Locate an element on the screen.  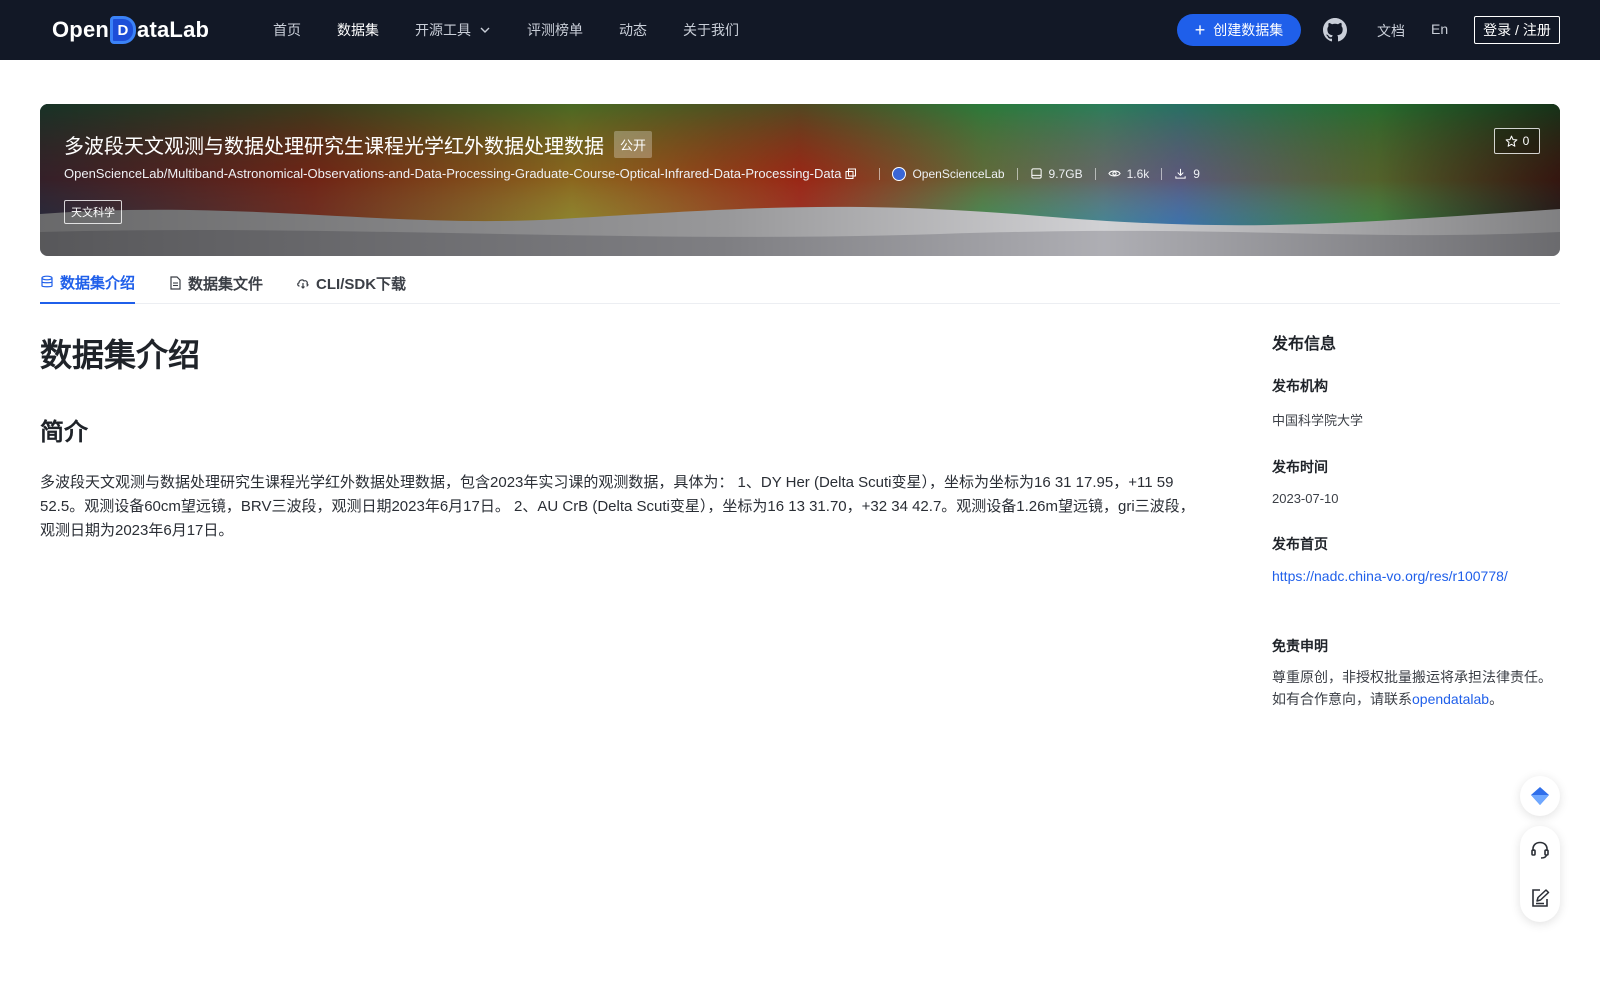
database-icon is located at coordinates (47, 281).